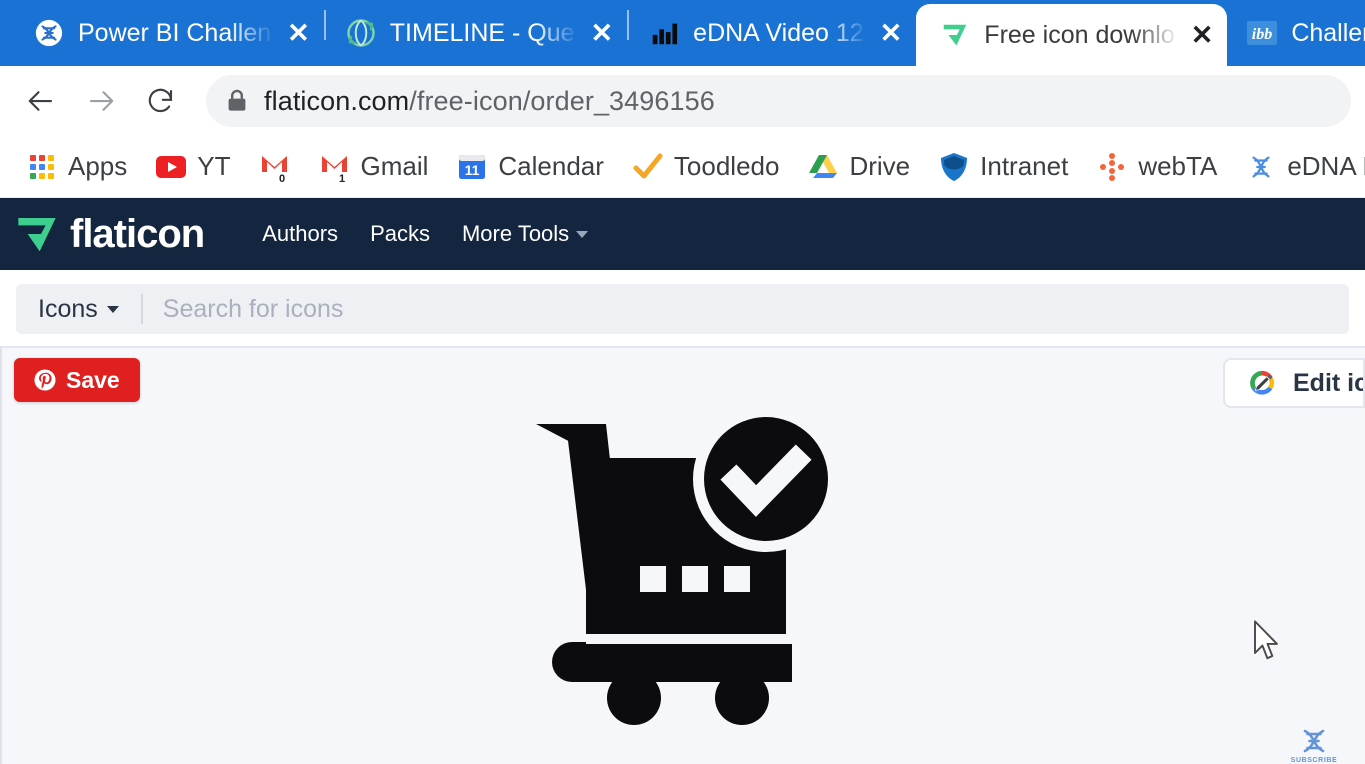 The image size is (1365, 764). I want to click on nav-link-packs: Packs, so click(400, 234).